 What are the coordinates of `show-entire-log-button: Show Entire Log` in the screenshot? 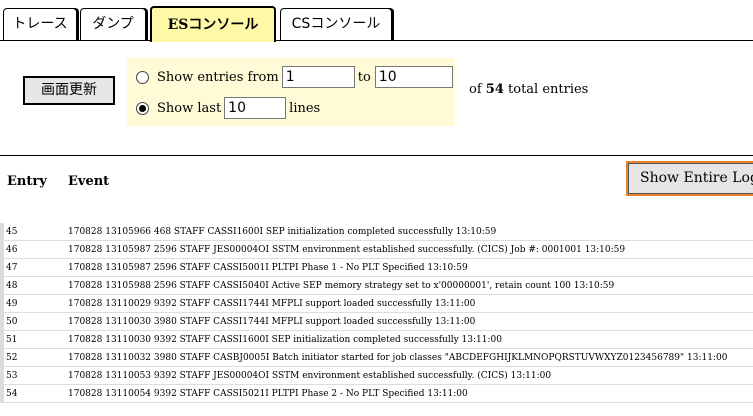 It's located at (689, 178).